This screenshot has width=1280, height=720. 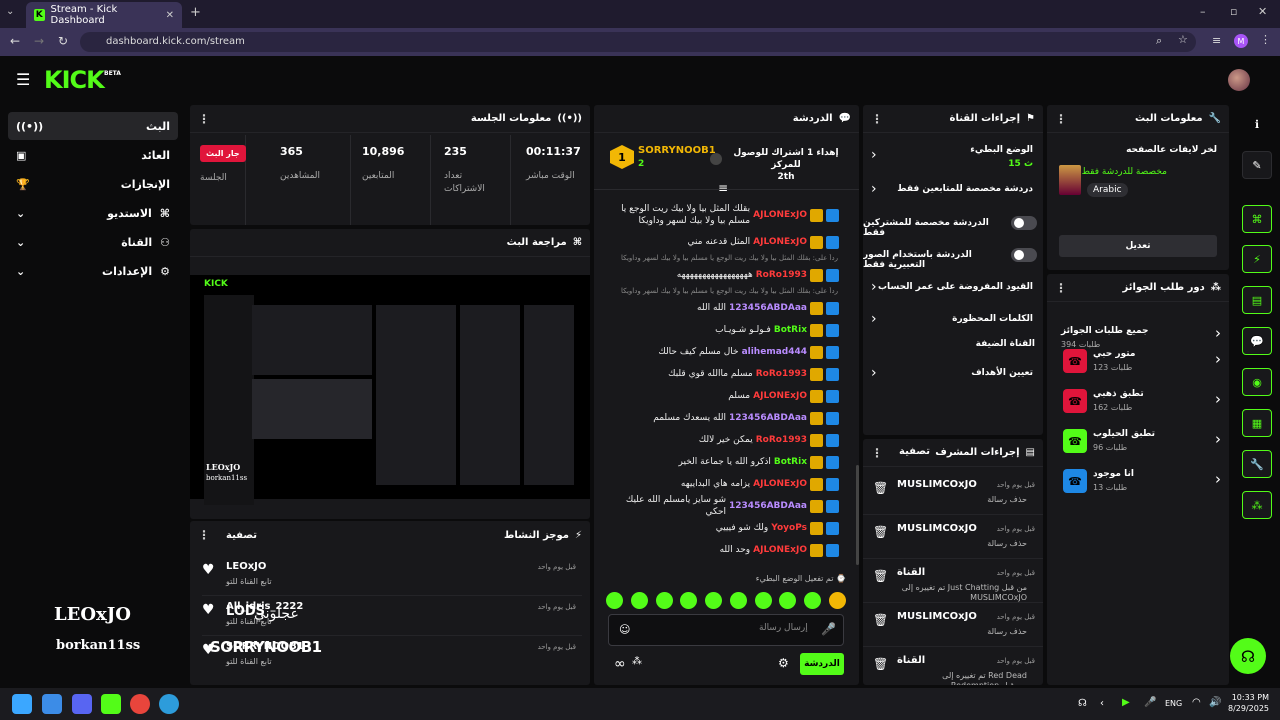 I want to click on language-indicator: ENG, so click(x=1173, y=703).